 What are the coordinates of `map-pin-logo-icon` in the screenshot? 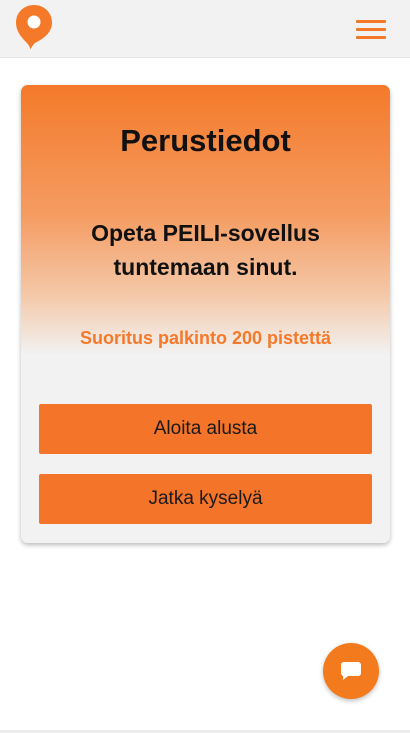 It's located at (34, 27).